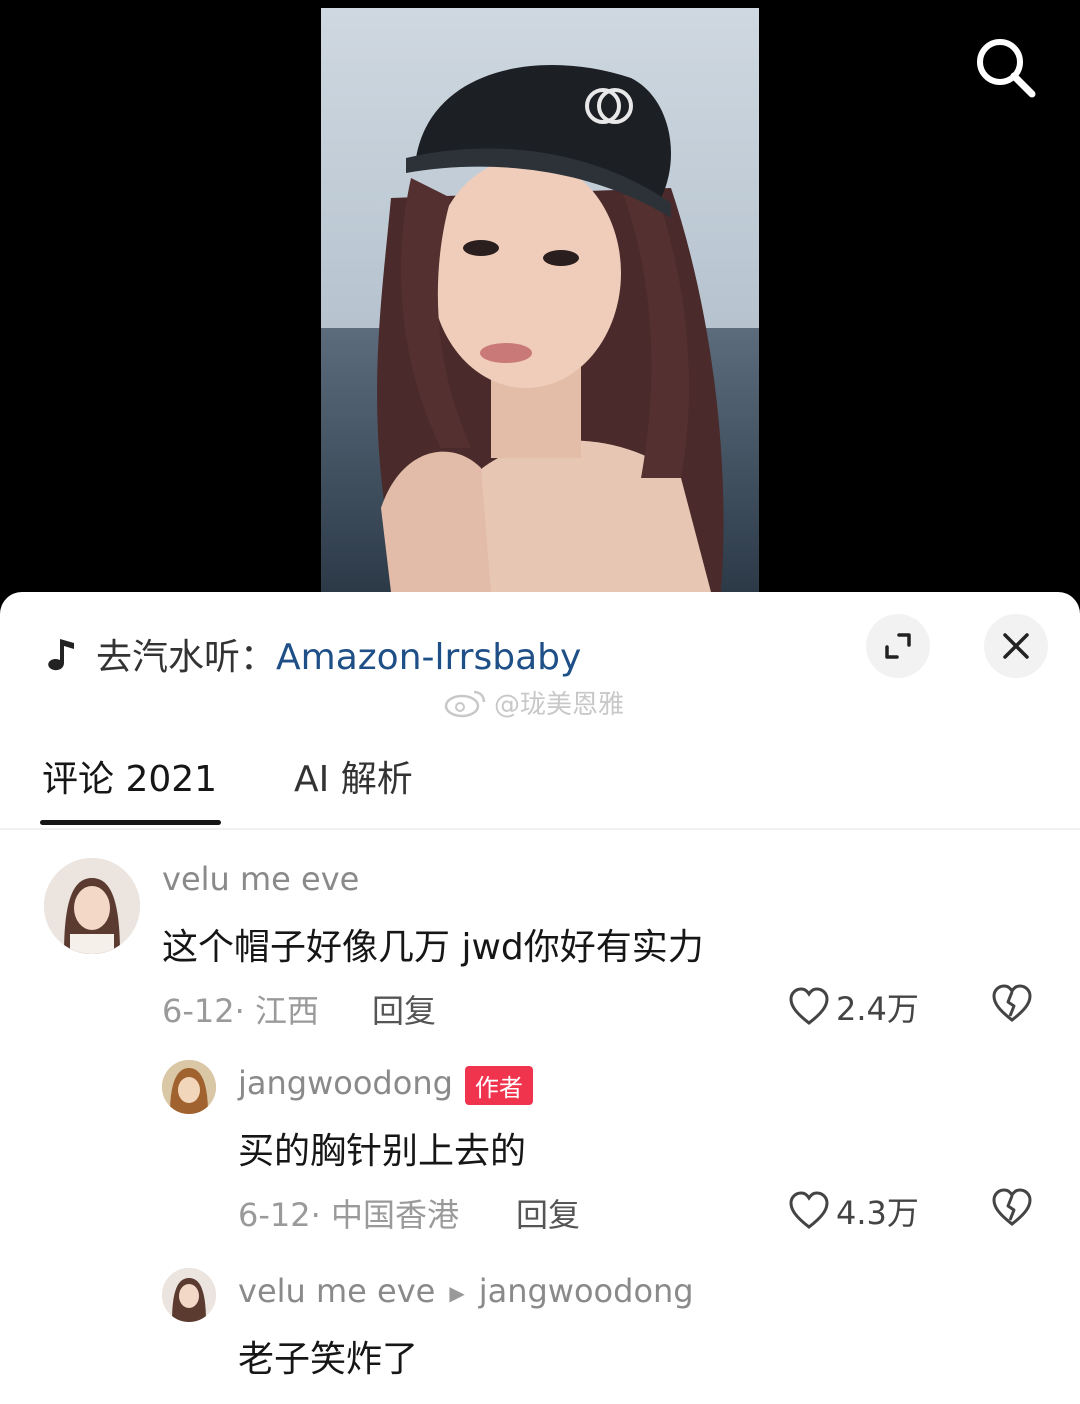 The image size is (1080, 1404). What do you see at coordinates (877, 1009) in the screenshot?
I see `like-count: 2.4万` at bounding box center [877, 1009].